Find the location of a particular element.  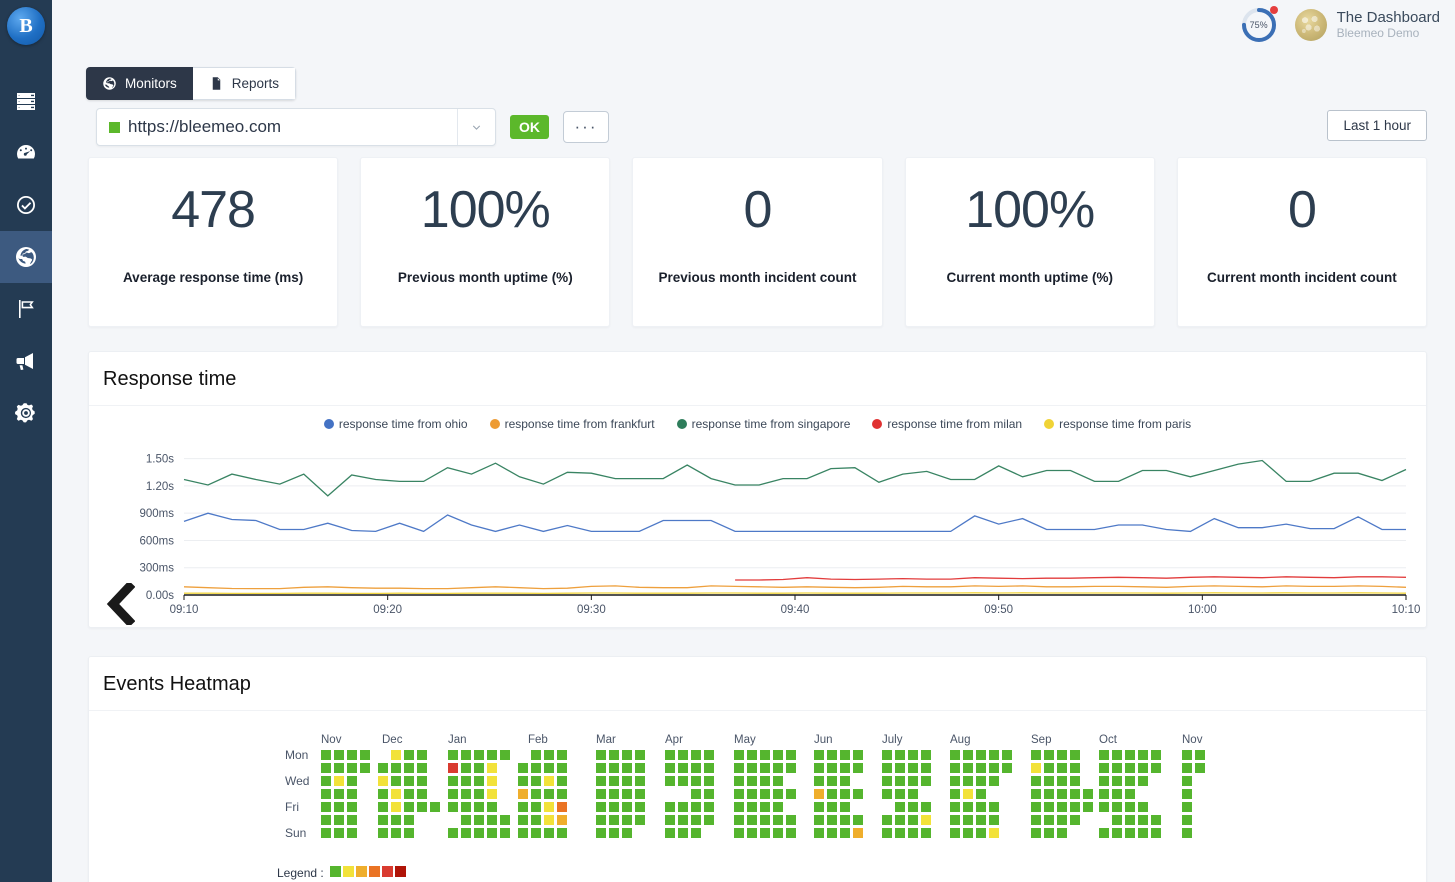

sidebar-item-dashboards is located at coordinates (26, 153).